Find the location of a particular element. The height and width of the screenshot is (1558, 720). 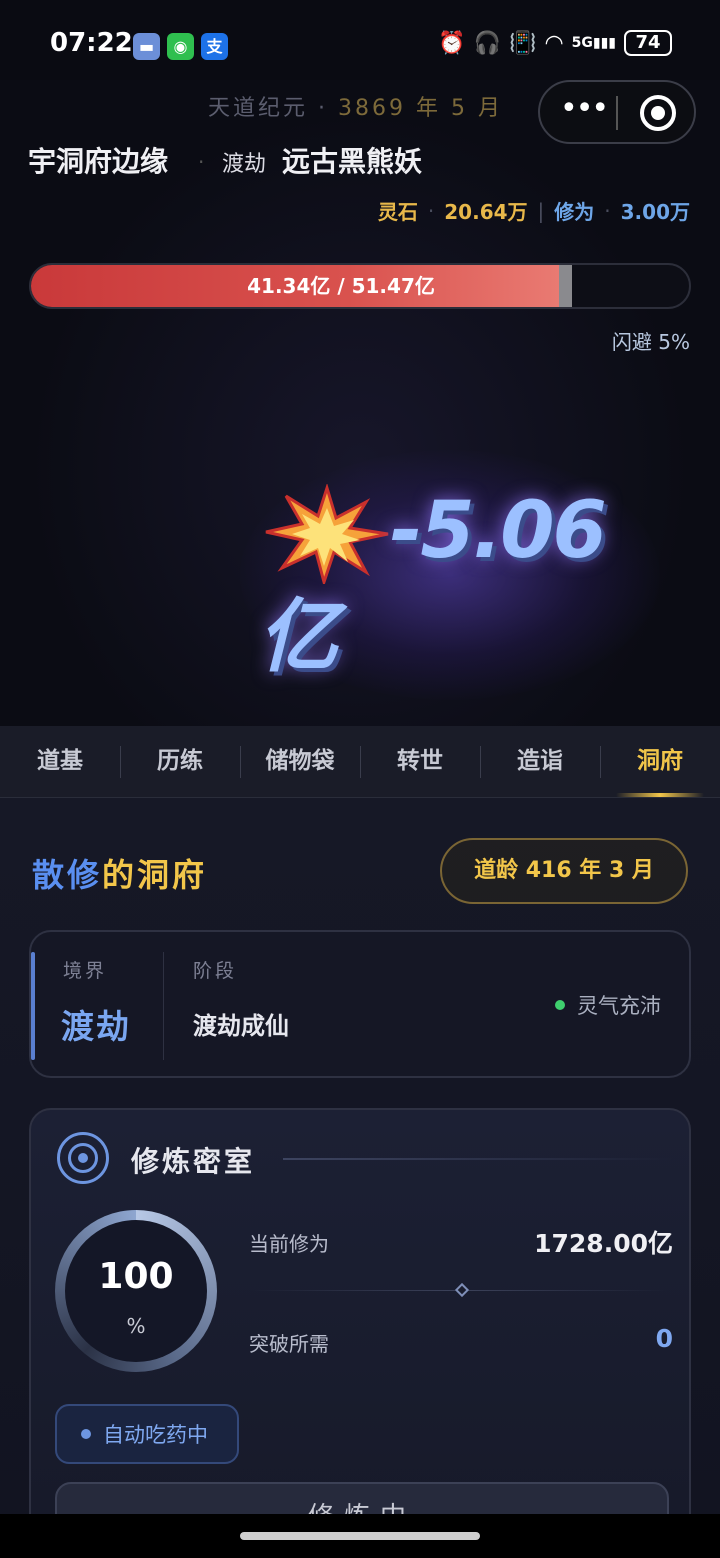

status-time: 07:22 is located at coordinates (91, 43).